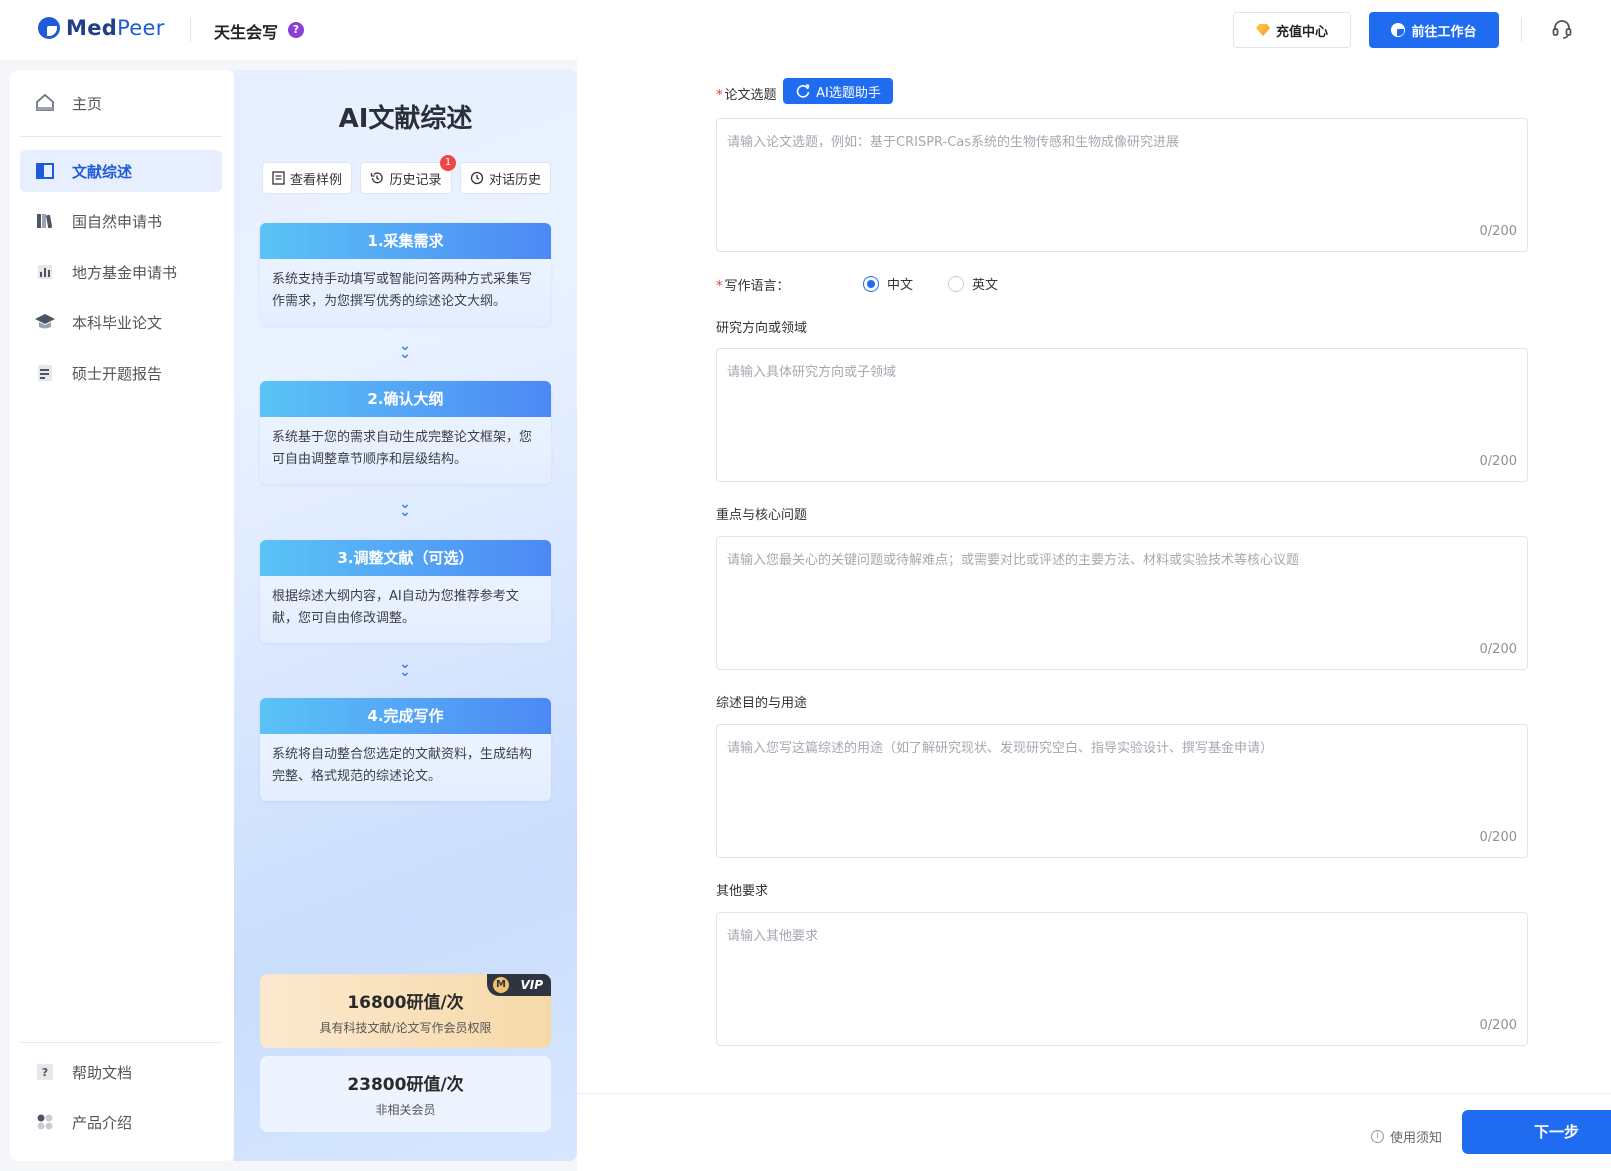 Image resolution: width=1611 pixels, height=1171 pixels. Describe the element at coordinates (49, 28) in the screenshot. I see `medpeer-logo-icon` at that location.